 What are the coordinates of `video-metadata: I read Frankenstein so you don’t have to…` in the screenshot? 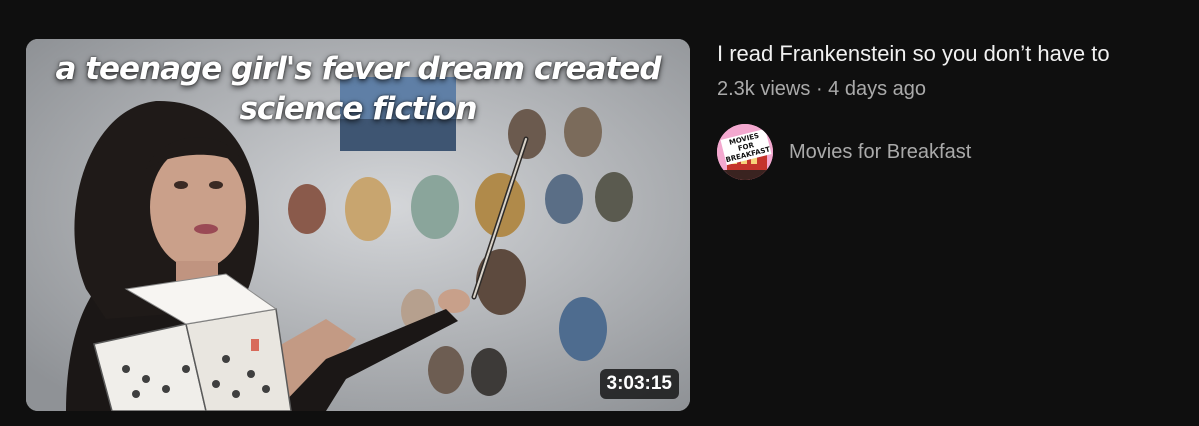 It's located at (958, 71).